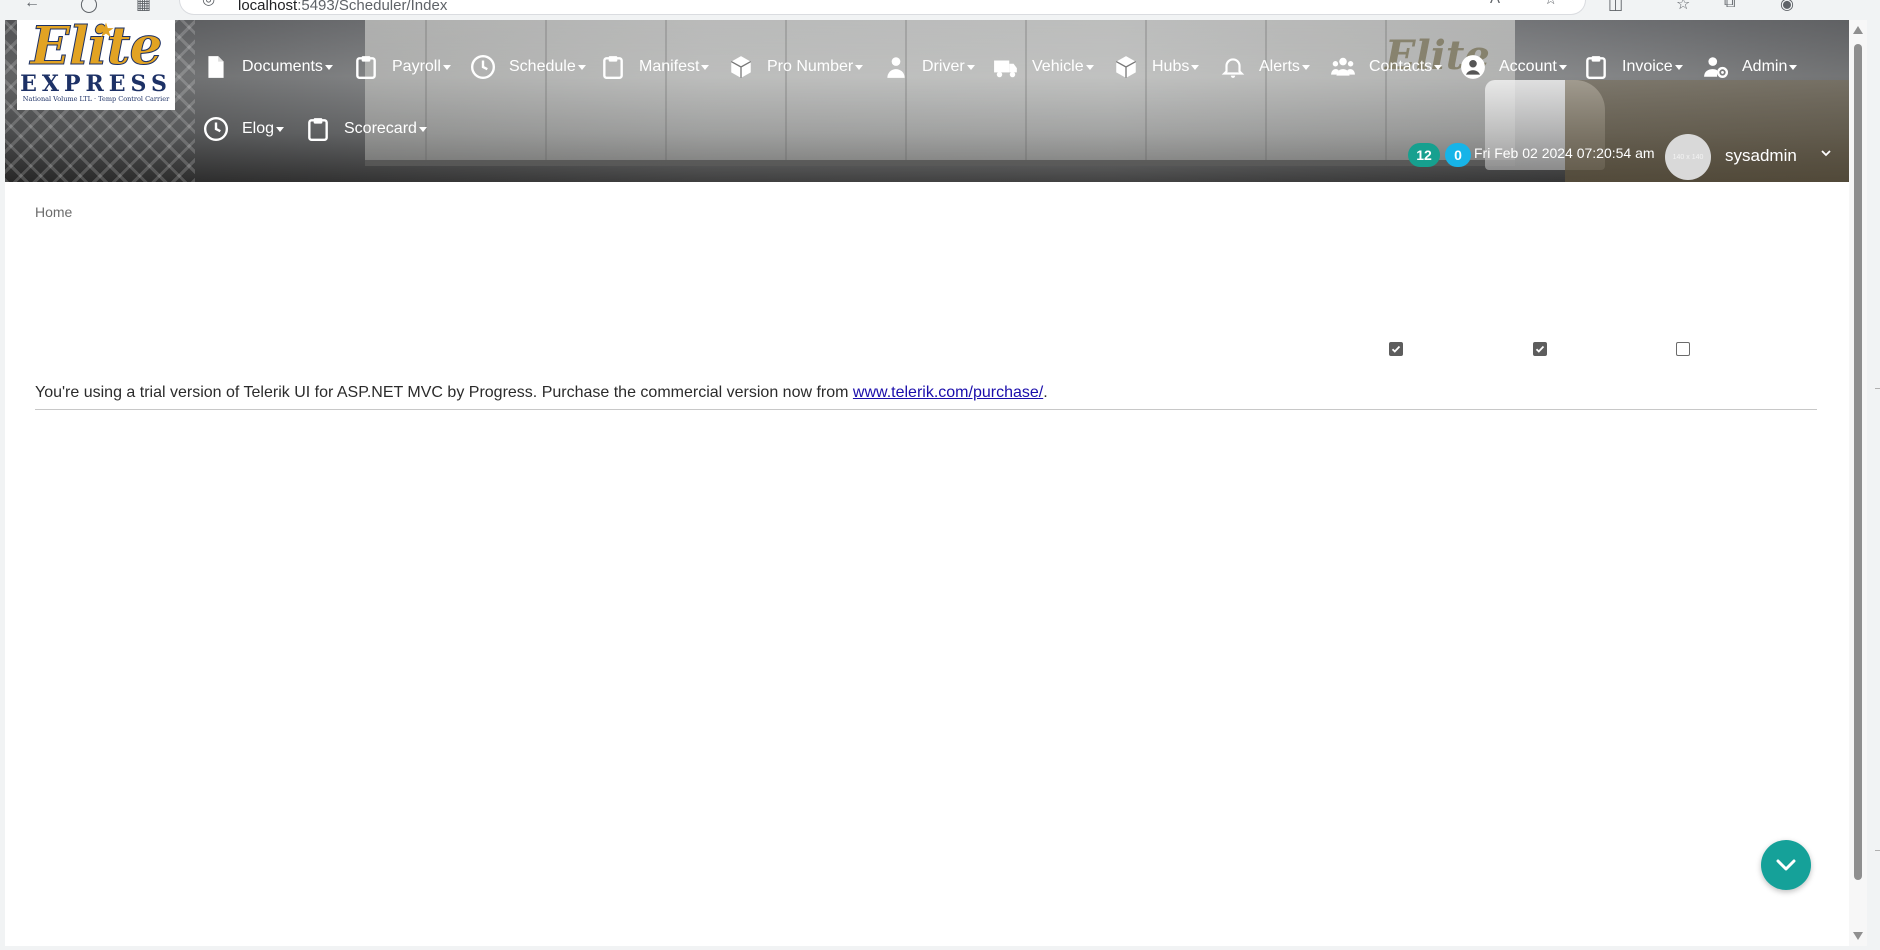 The width and height of the screenshot is (1880, 950). I want to click on bell-icon, so click(1233, 67).